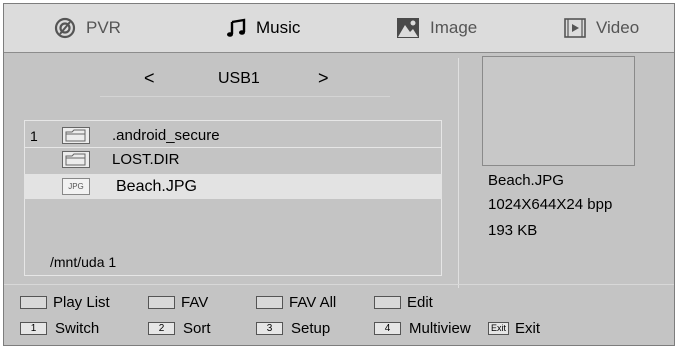  Describe the element at coordinates (161, 328) in the screenshot. I see `key-2-badge: 2` at that location.